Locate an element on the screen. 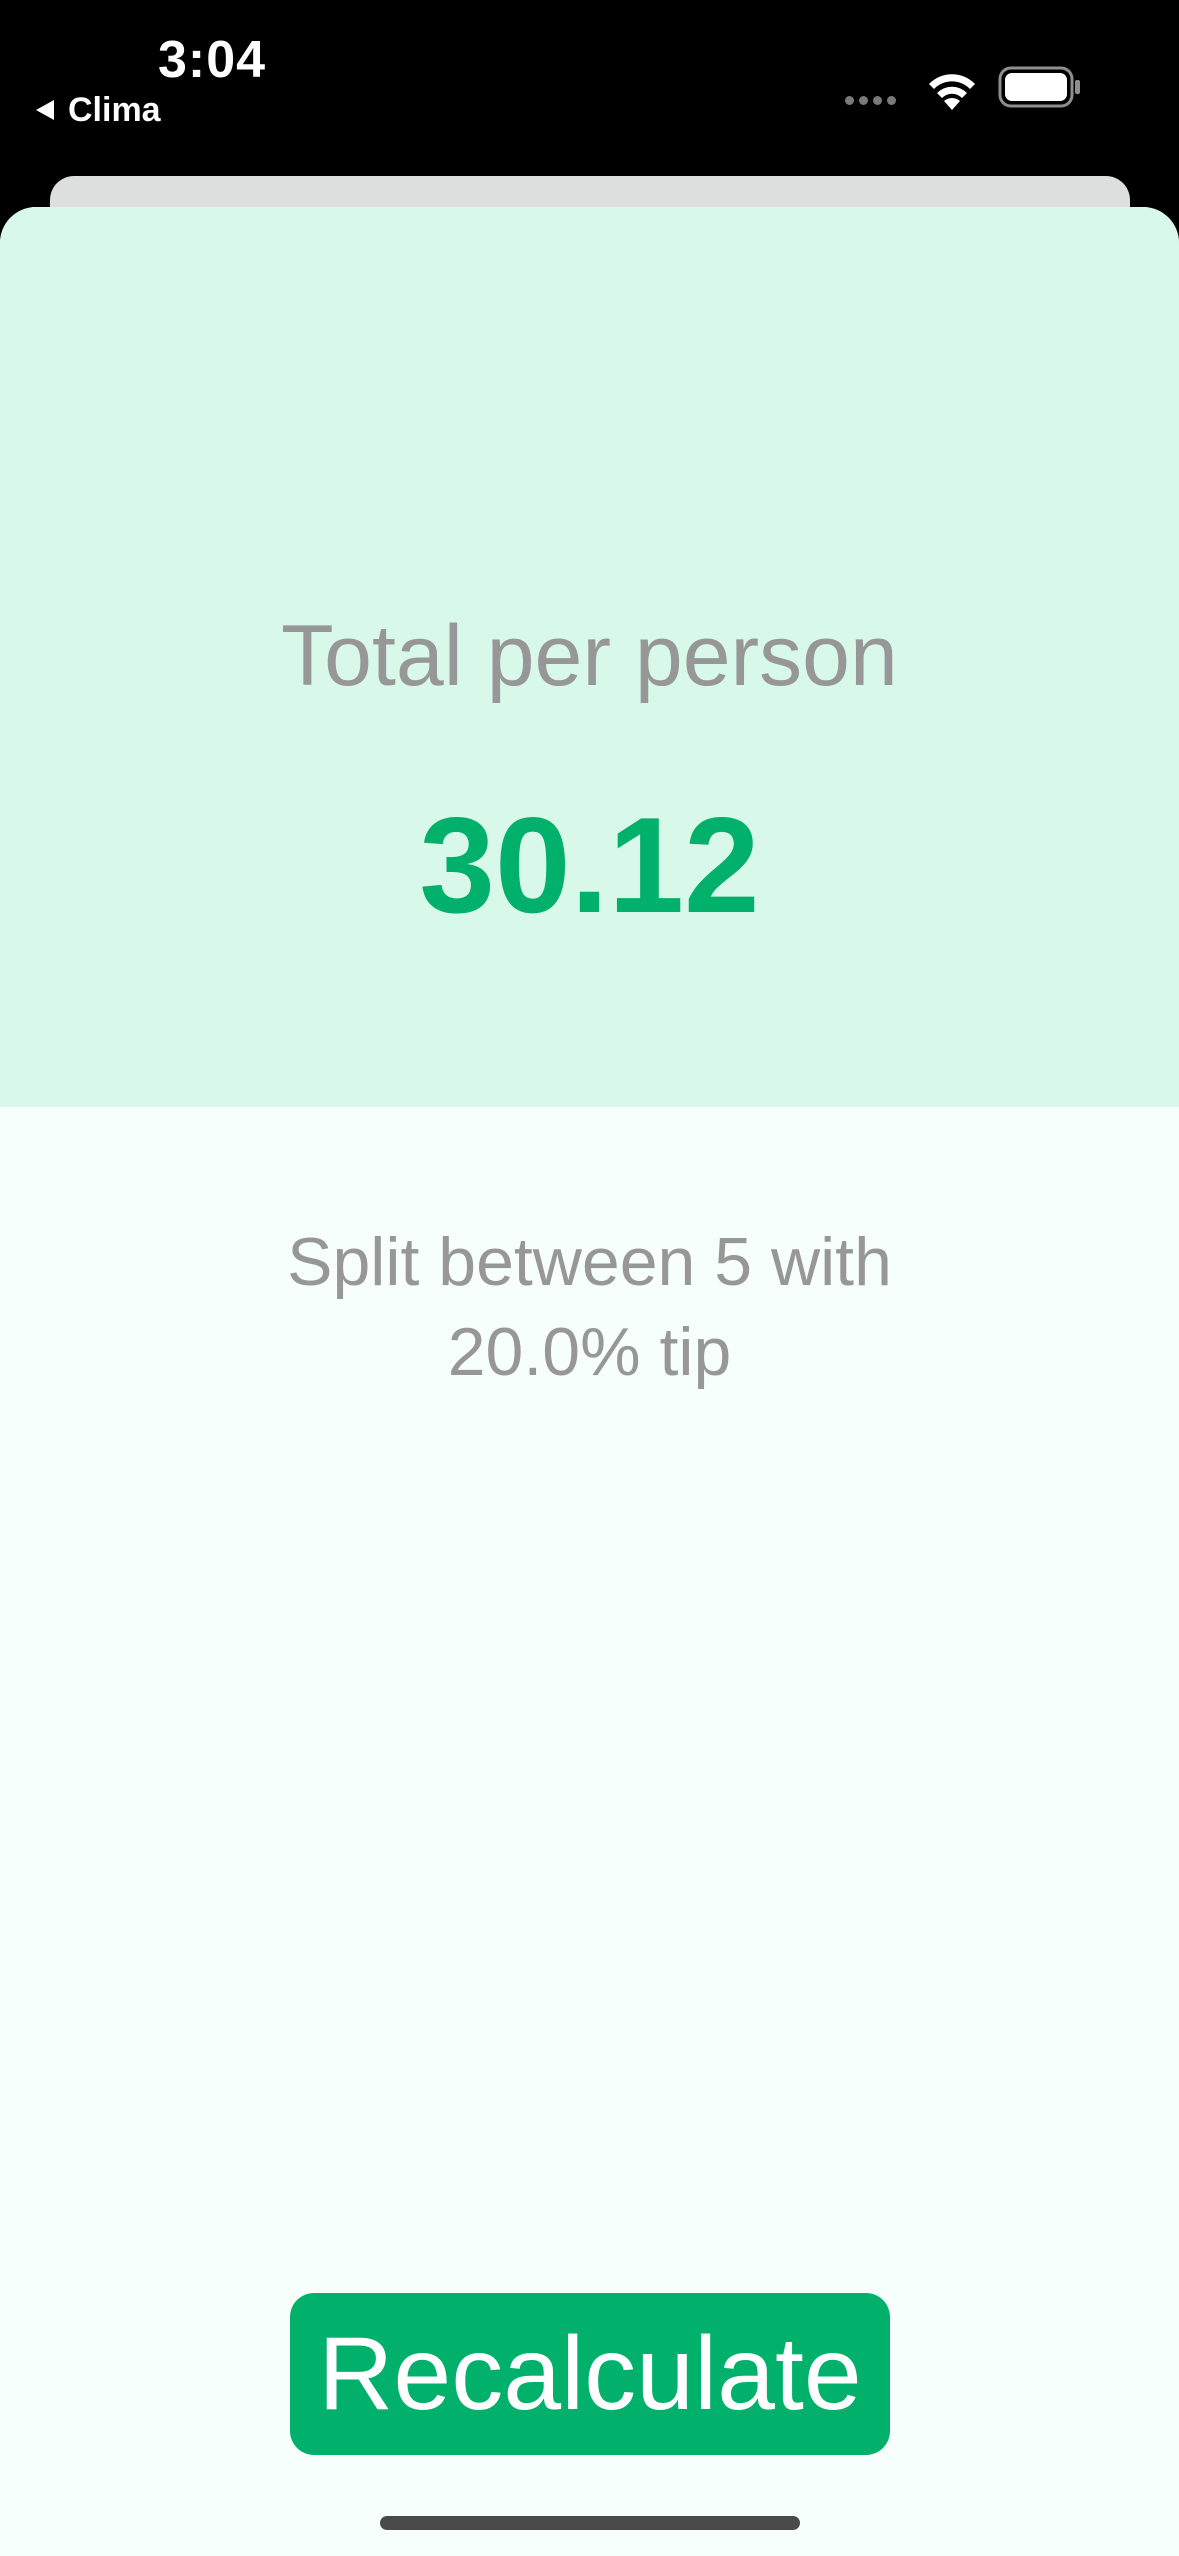 This screenshot has width=1179, height=2556. home-indicator is located at coordinates (590, 2523).